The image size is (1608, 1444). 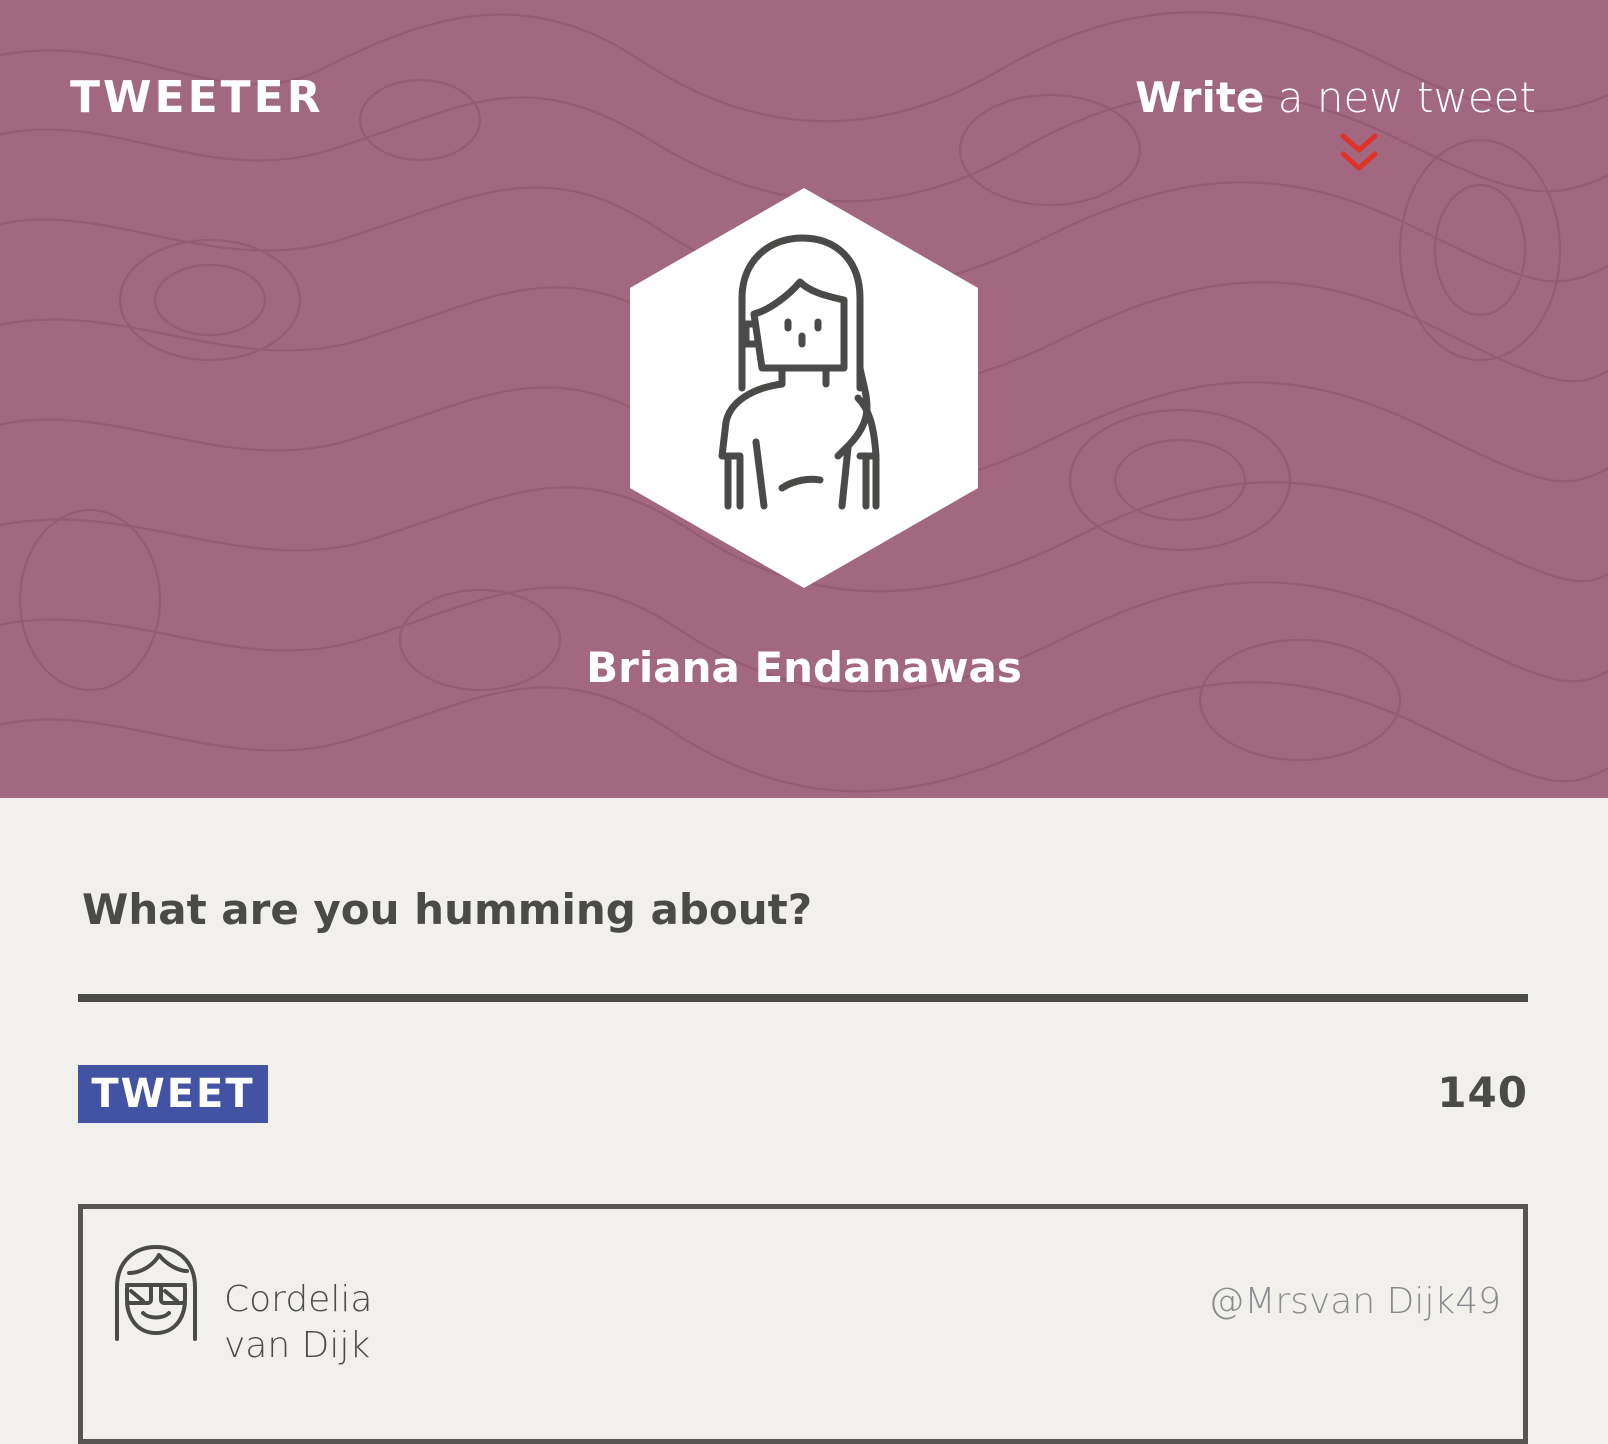 I want to click on double-chevron-down-icon, so click(x=1359, y=153).